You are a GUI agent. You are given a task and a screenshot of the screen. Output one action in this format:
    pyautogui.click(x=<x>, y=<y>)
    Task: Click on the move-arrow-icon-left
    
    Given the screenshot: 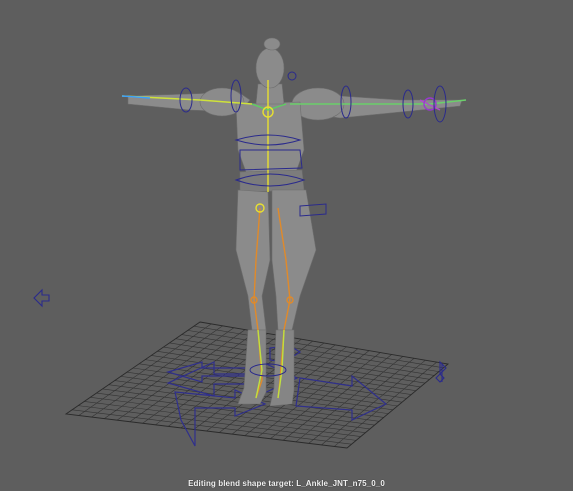 What is the action you would take?
    pyautogui.click(x=41, y=298)
    